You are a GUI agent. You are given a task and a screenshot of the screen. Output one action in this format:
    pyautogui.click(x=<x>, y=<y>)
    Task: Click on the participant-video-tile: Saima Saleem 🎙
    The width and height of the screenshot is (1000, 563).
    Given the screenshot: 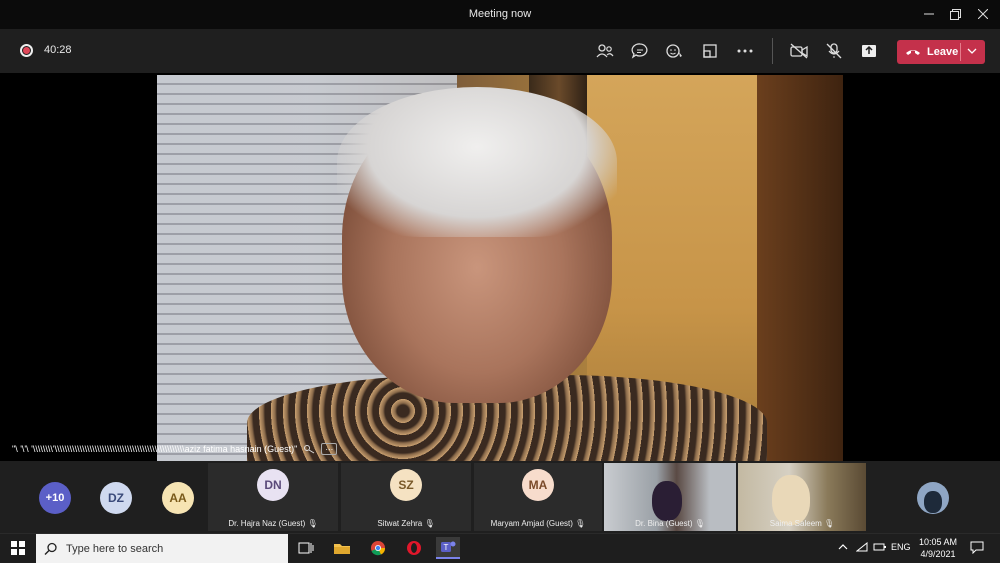 What is the action you would take?
    pyautogui.click(x=802, y=497)
    